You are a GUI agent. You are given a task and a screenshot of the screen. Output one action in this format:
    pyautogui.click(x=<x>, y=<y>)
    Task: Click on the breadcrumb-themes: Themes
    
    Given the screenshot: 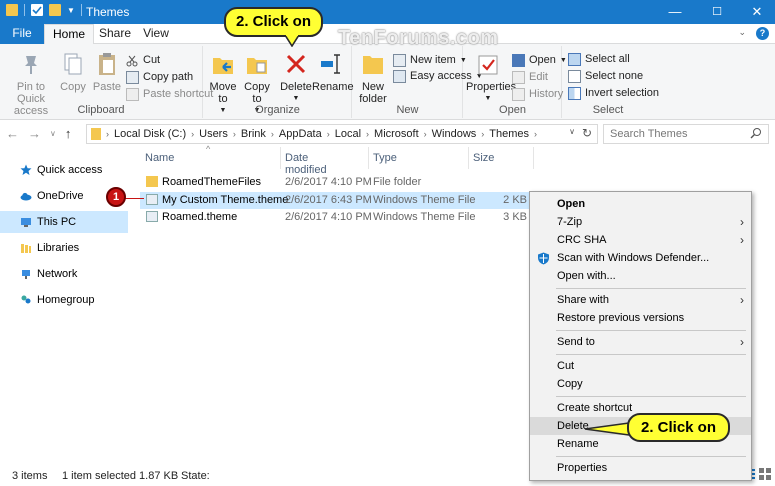 What is the action you would take?
    pyautogui.click(x=509, y=134)
    